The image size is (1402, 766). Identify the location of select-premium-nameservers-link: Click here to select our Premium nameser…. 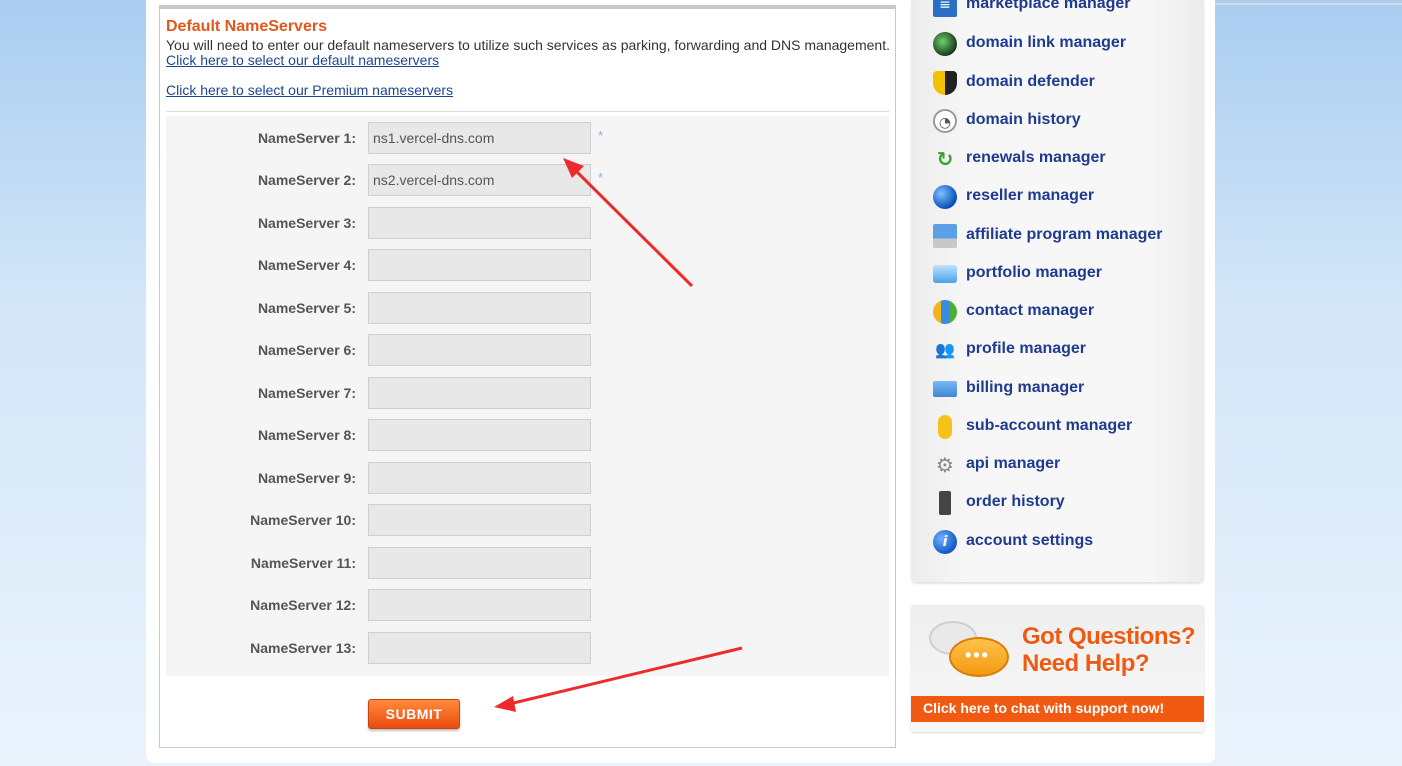
(309, 90).